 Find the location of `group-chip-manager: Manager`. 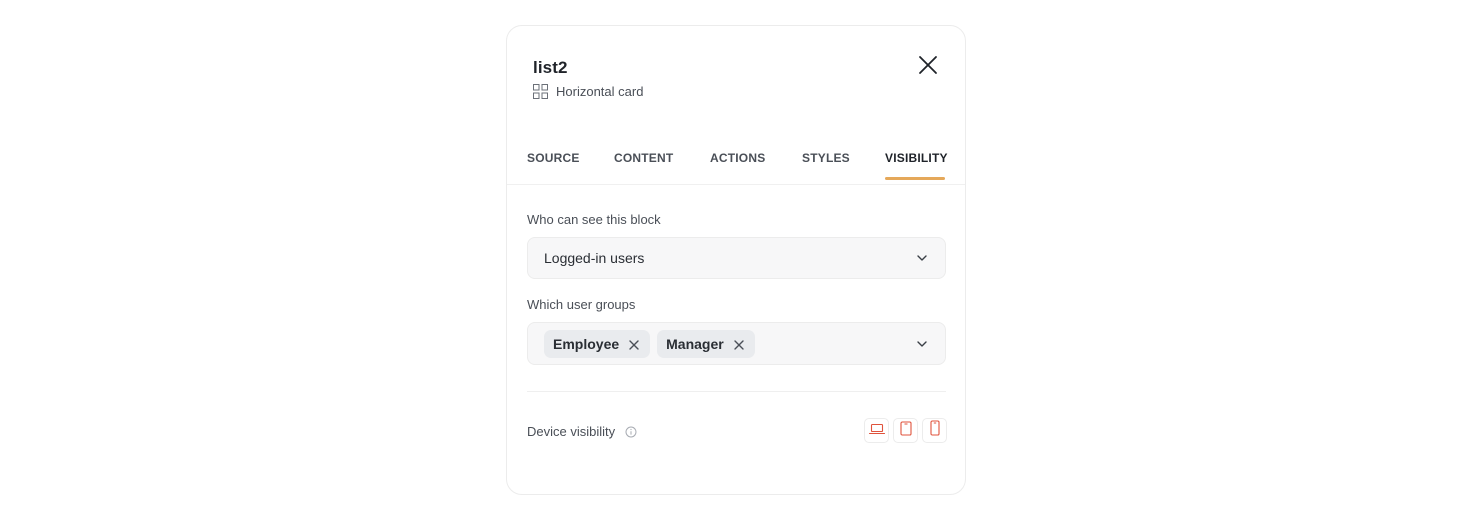

group-chip-manager: Manager is located at coordinates (706, 344).